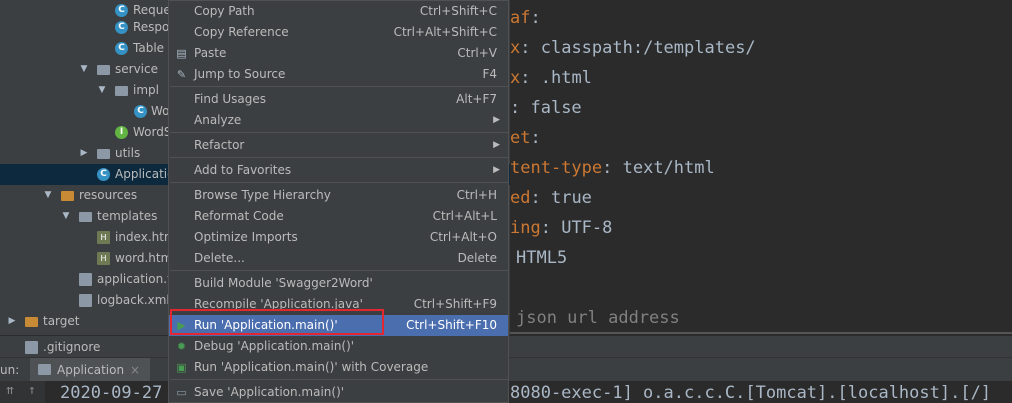 The height and width of the screenshot is (403, 1012). Describe the element at coordinates (598, 318) in the screenshot. I see `editor-line: json url address` at that location.